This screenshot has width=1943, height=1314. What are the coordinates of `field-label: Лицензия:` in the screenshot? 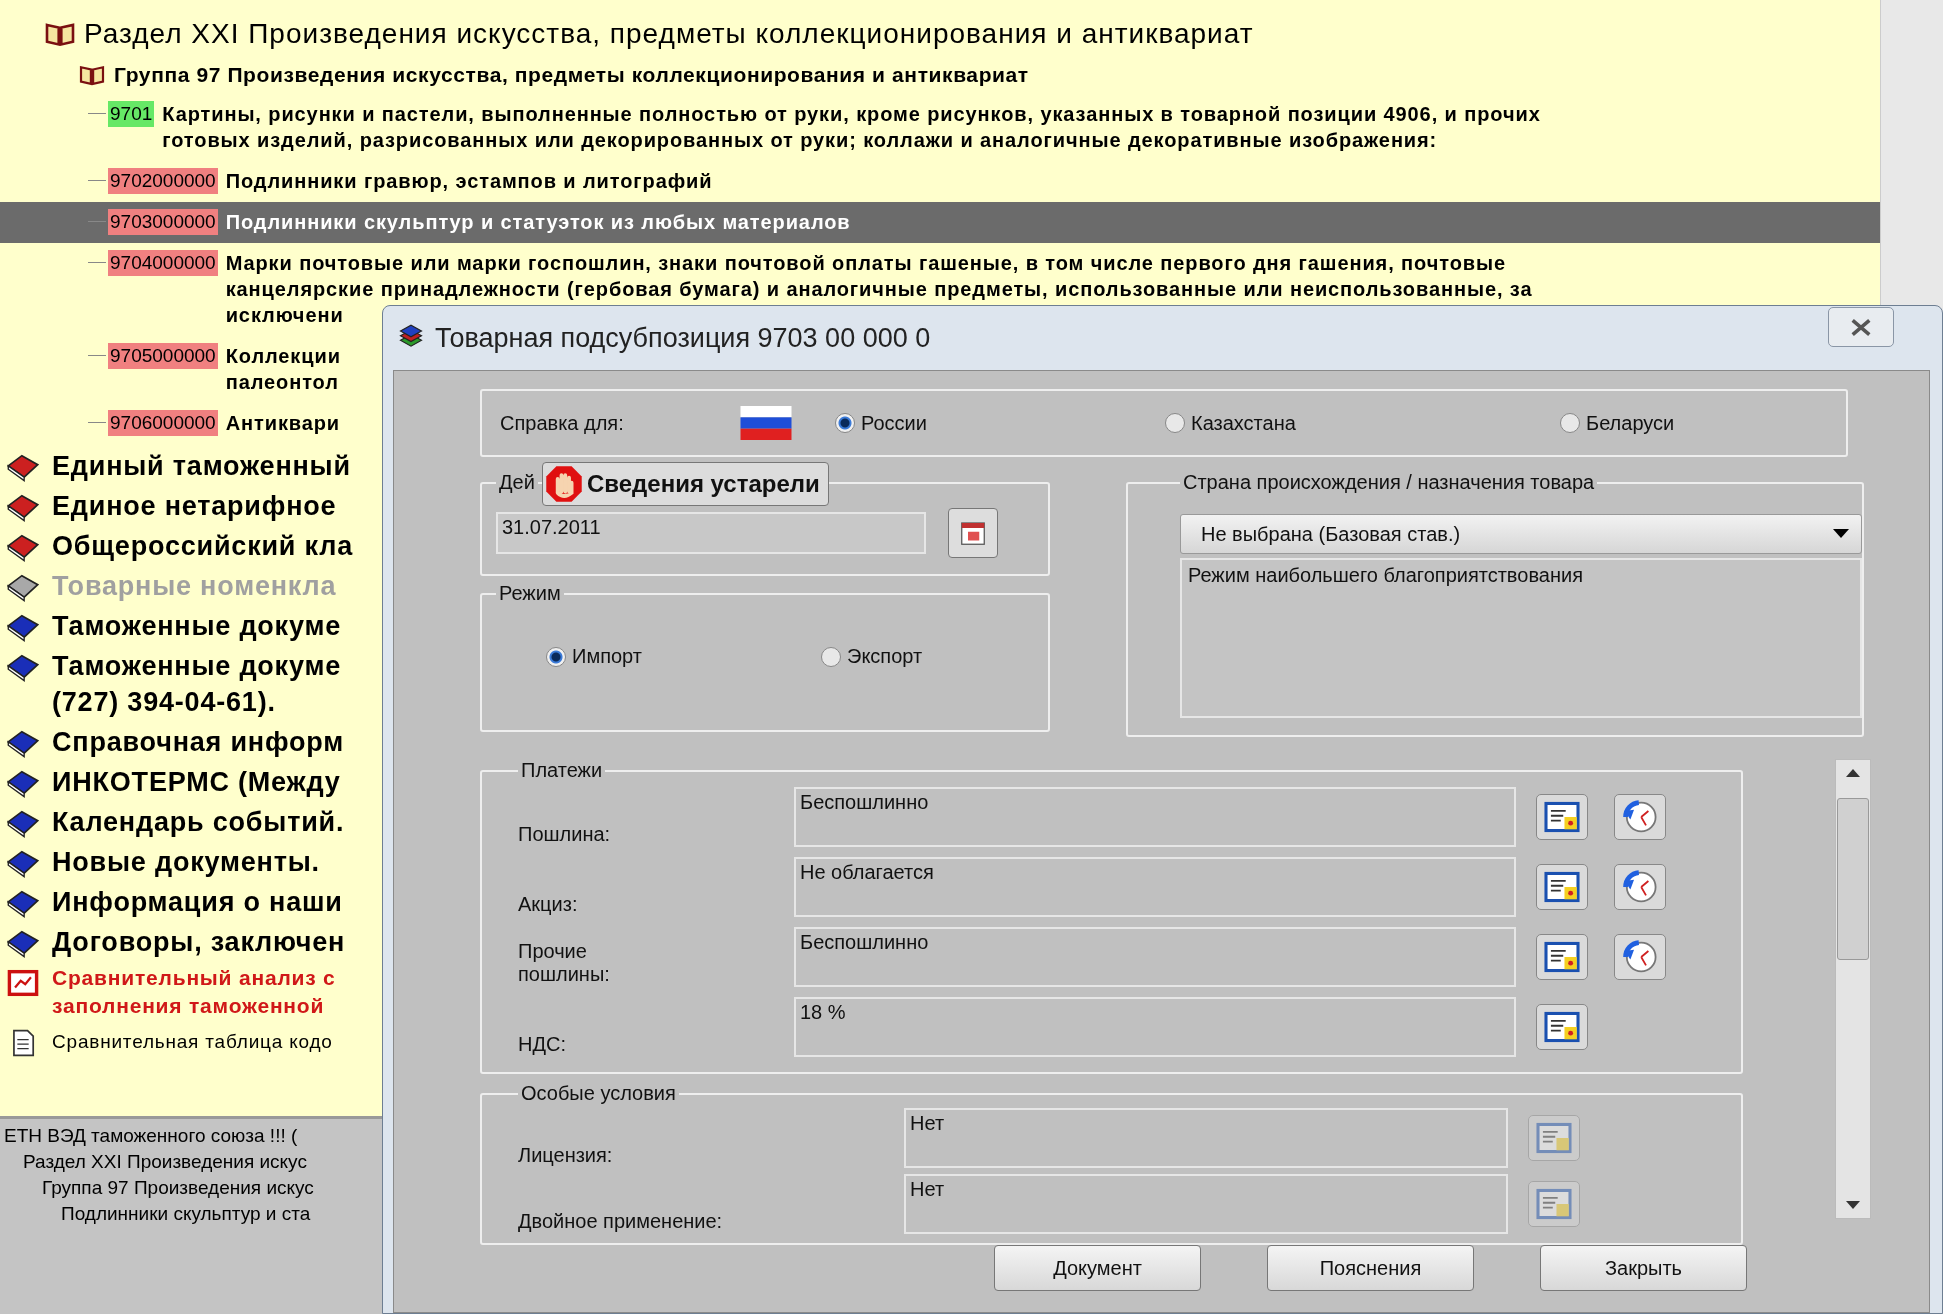 It's located at (566, 1156).